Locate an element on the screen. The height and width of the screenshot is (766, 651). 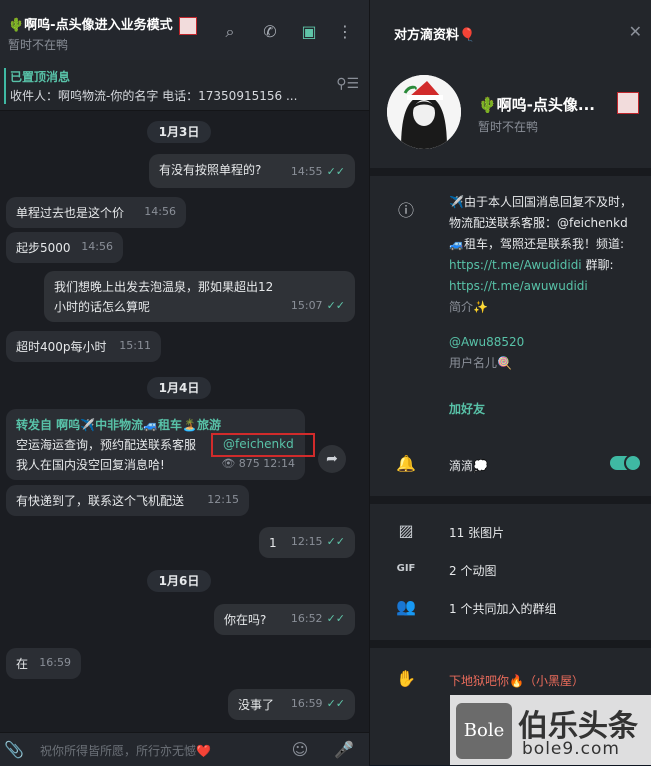
message-out: 有没有按照单程的? 14:55 ✓✓ is located at coordinates (252, 171).